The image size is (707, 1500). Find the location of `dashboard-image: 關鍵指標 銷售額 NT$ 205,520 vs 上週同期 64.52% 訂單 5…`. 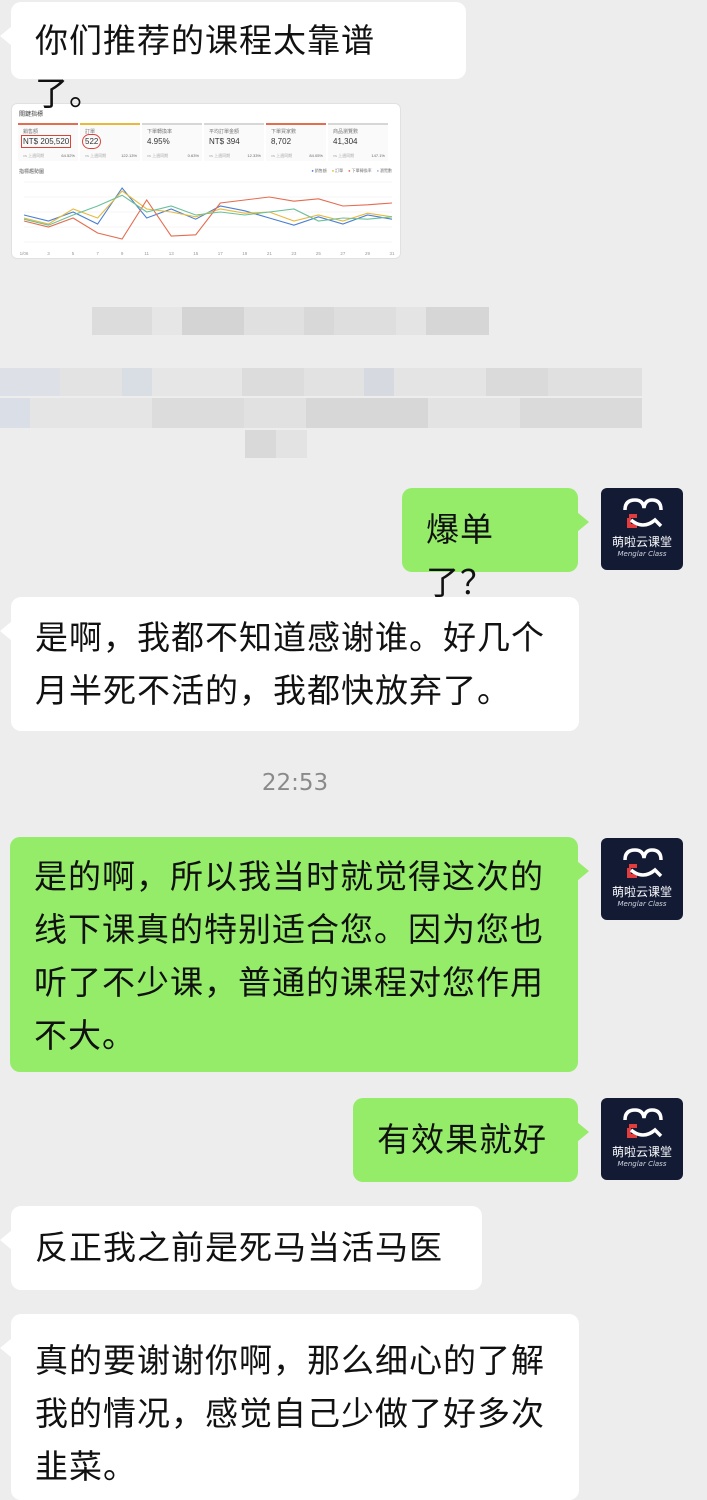

dashboard-image: 關鍵指標 銷售額 NT$ 205,520 vs 上週同期 64.52% 訂單 5… is located at coordinates (206, 181).